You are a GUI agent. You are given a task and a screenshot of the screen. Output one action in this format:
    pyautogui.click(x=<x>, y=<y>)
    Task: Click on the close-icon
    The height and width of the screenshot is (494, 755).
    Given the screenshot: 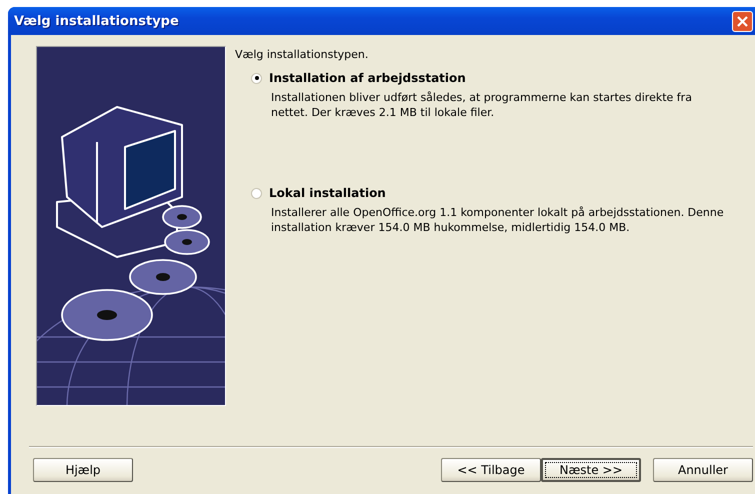 What is the action you would take?
    pyautogui.click(x=742, y=21)
    